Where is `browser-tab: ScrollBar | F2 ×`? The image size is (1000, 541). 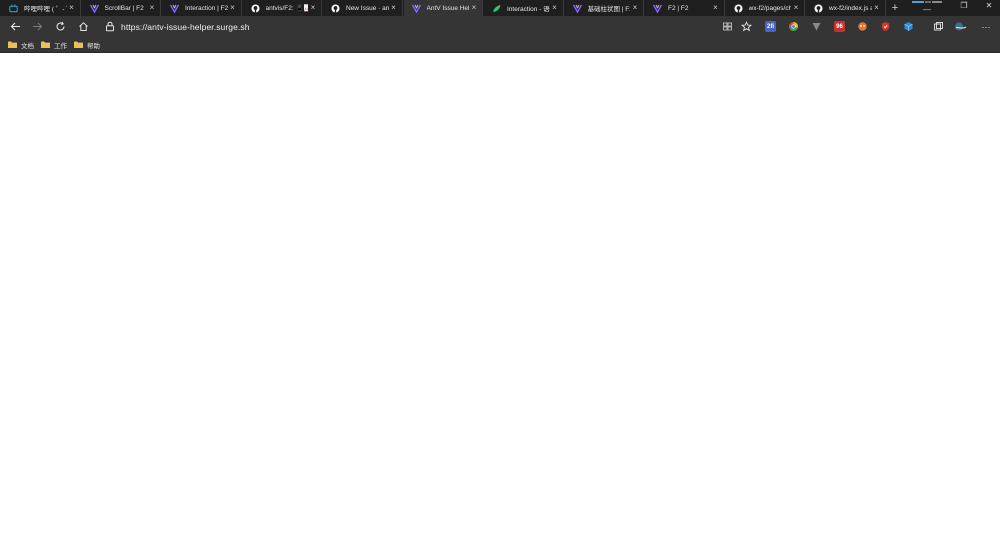 browser-tab: ScrollBar | F2 × is located at coordinates (121, 8).